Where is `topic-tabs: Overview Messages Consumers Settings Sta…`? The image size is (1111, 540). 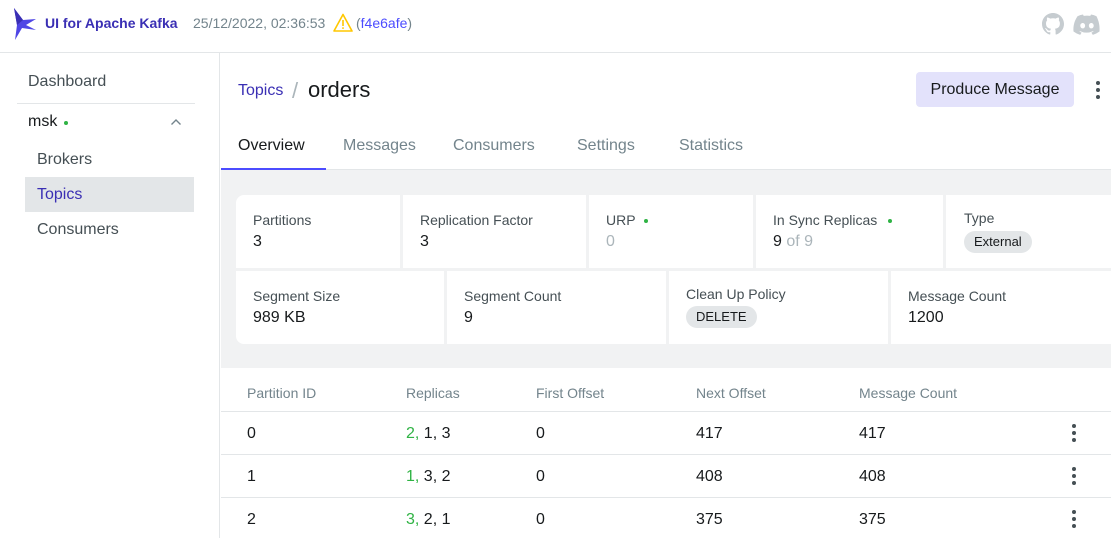
topic-tabs: Overview Messages Consumers Settings Sta… is located at coordinates (666, 149).